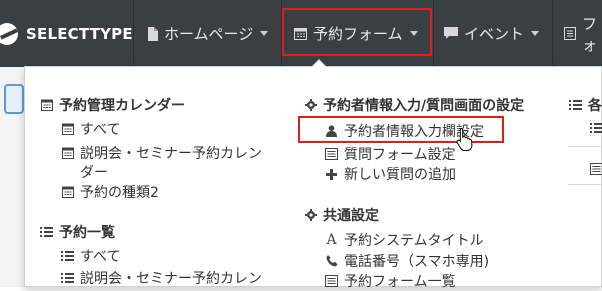 This screenshot has height=291, width=602. Describe the element at coordinates (319, 63) in the screenshot. I see `dropdown-arrow-fill` at that location.